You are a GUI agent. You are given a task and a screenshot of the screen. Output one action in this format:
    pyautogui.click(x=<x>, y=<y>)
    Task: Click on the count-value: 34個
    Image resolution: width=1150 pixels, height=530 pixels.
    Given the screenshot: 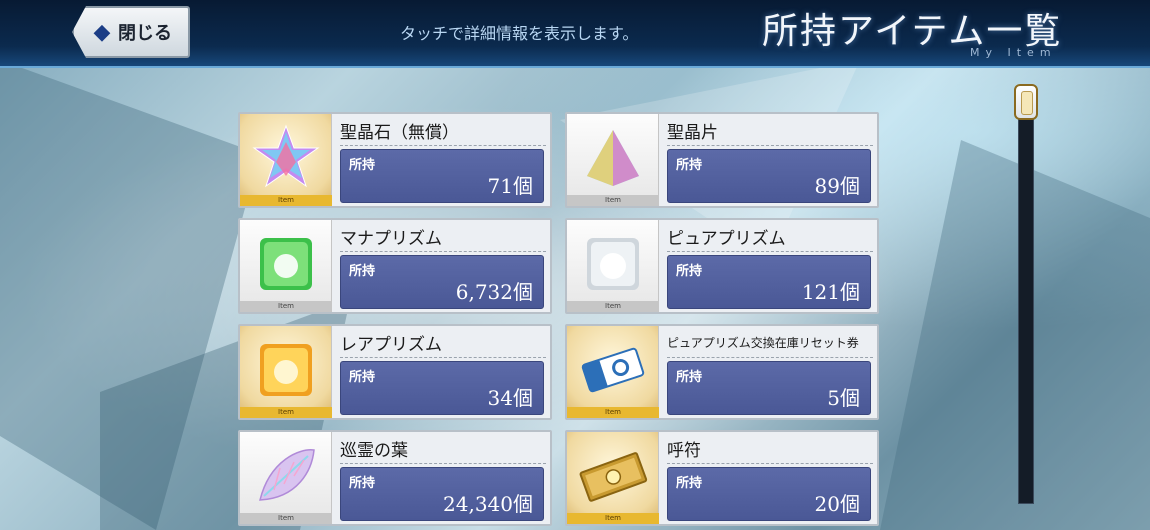 What is the action you would take?
    pyautogui.click(x=510, y=398)
    